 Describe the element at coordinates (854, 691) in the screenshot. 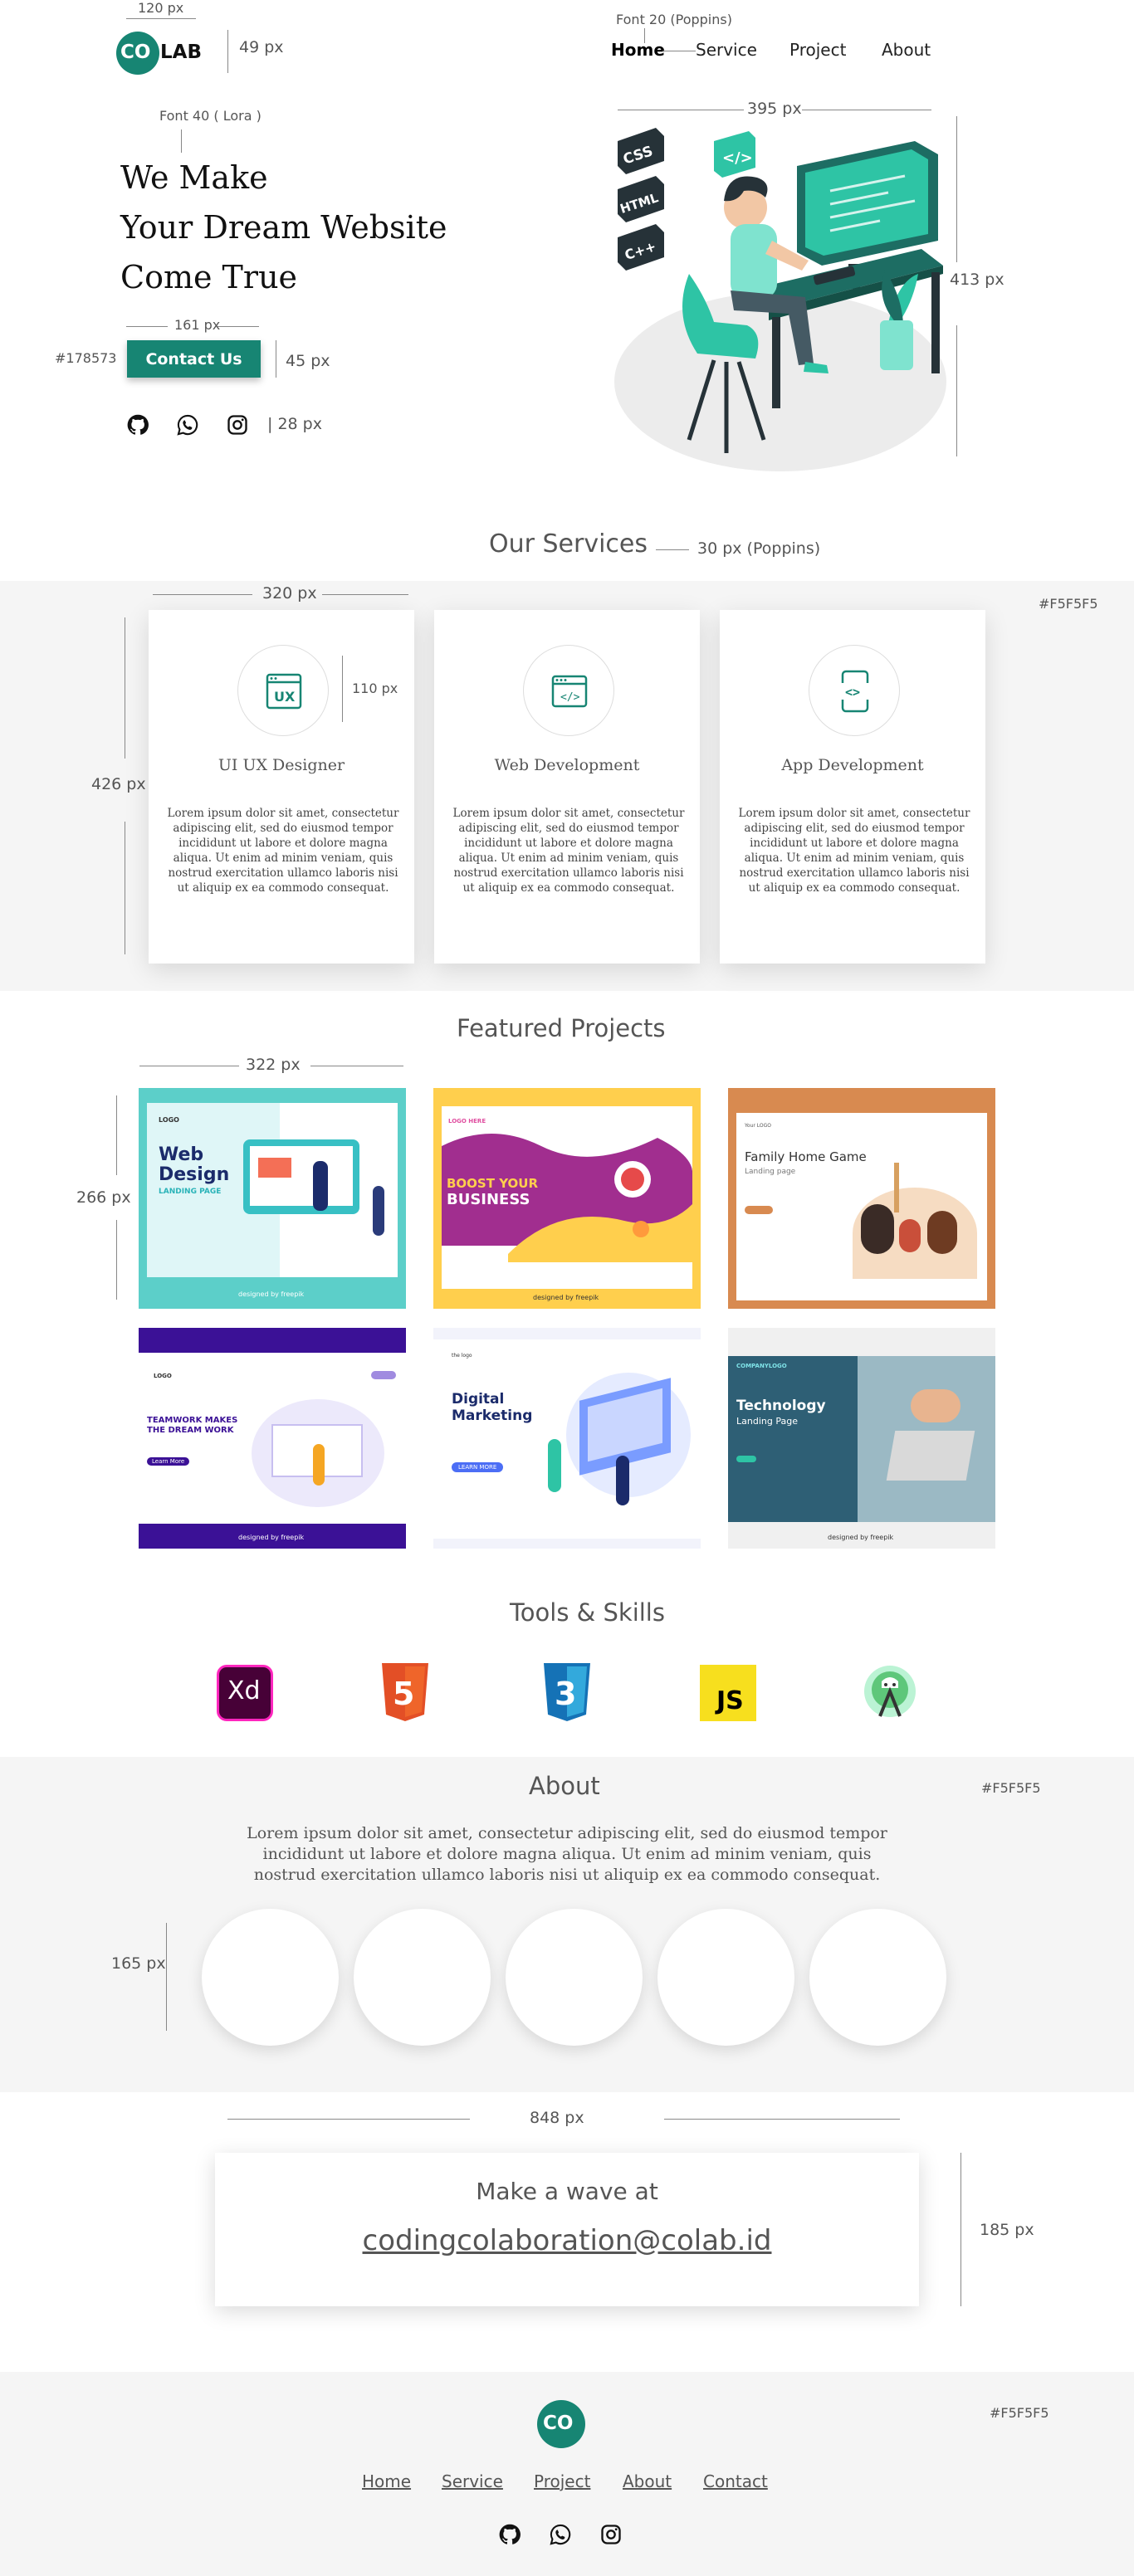

I see `service-icon-circle: <>` at that location.